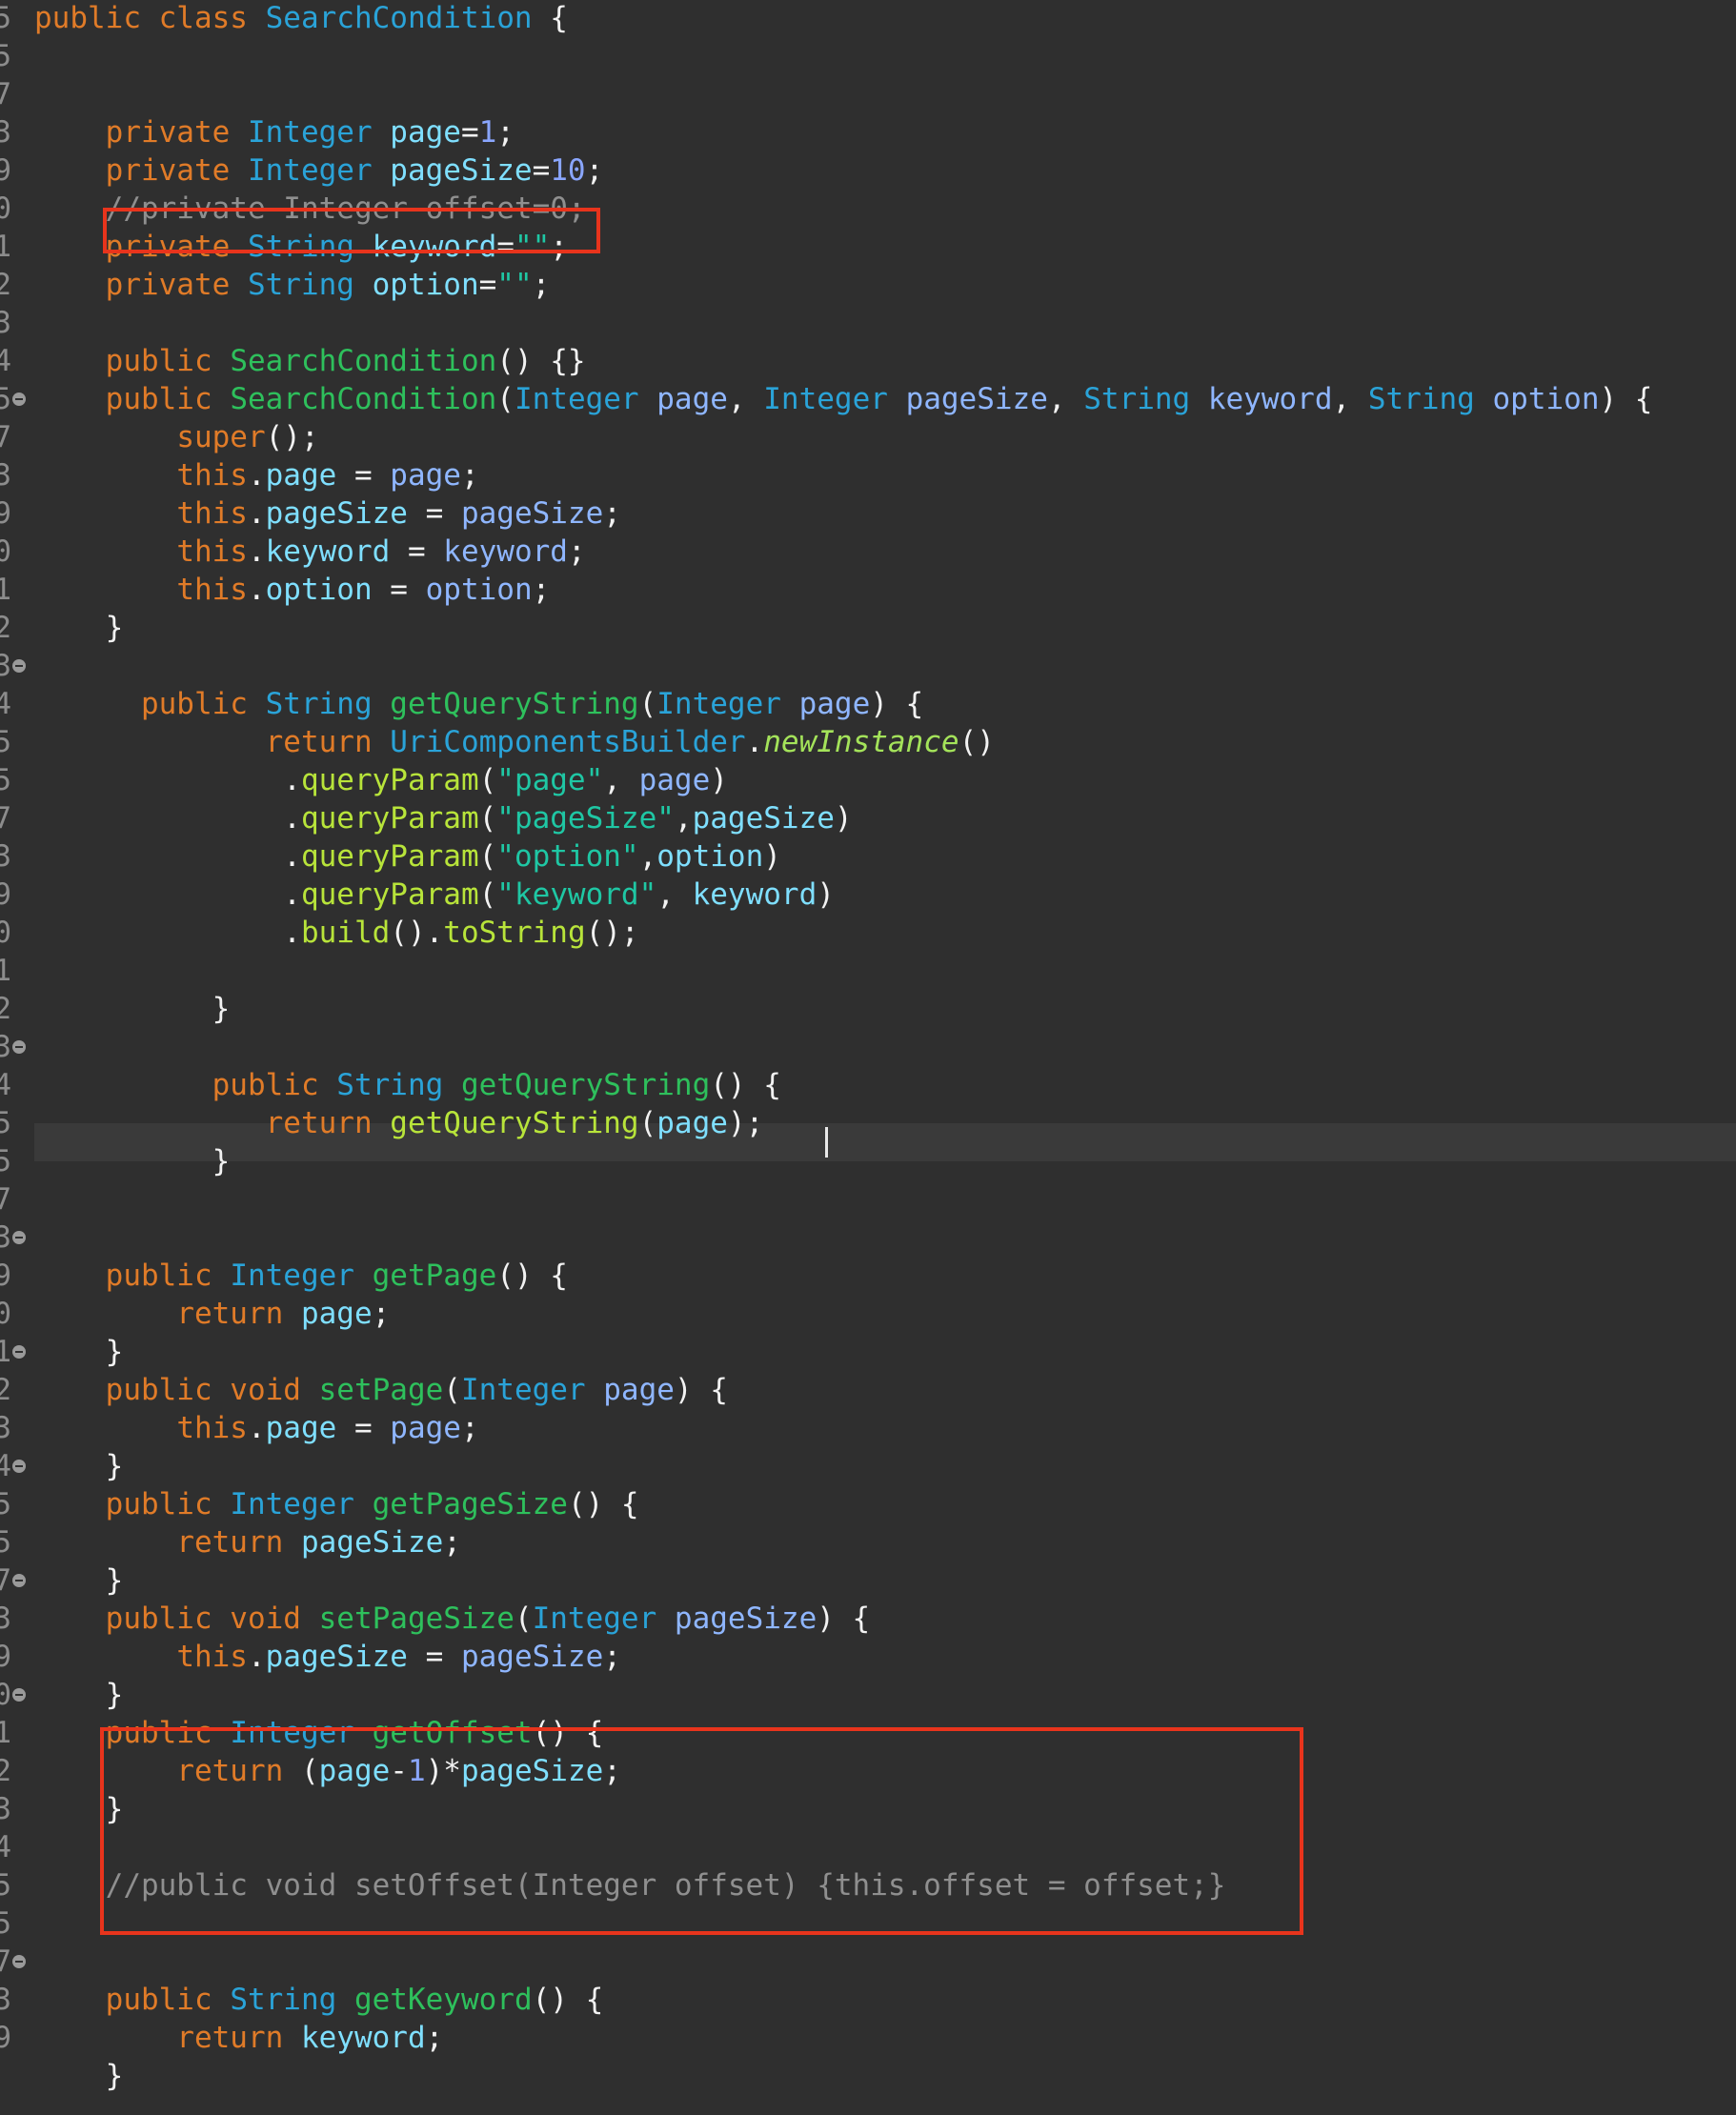  What do you see at coordinates (336, 1504) in the screenshot?
I see `code-line: public Integer getPageSize() {` at bounding box center [336, 1504].